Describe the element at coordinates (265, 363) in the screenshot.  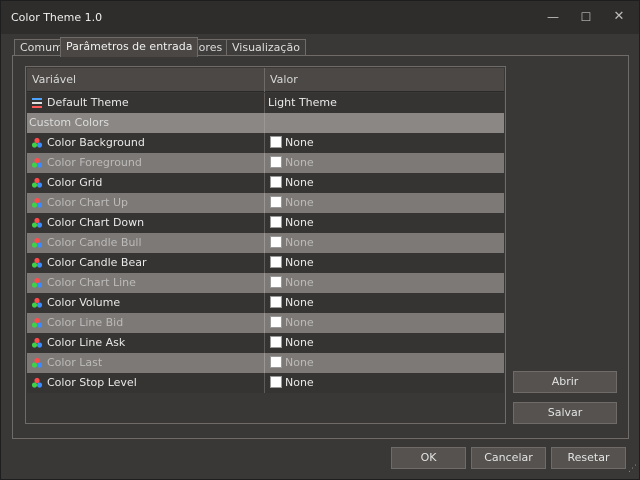
I see `table-row: Color Last None` at that location.